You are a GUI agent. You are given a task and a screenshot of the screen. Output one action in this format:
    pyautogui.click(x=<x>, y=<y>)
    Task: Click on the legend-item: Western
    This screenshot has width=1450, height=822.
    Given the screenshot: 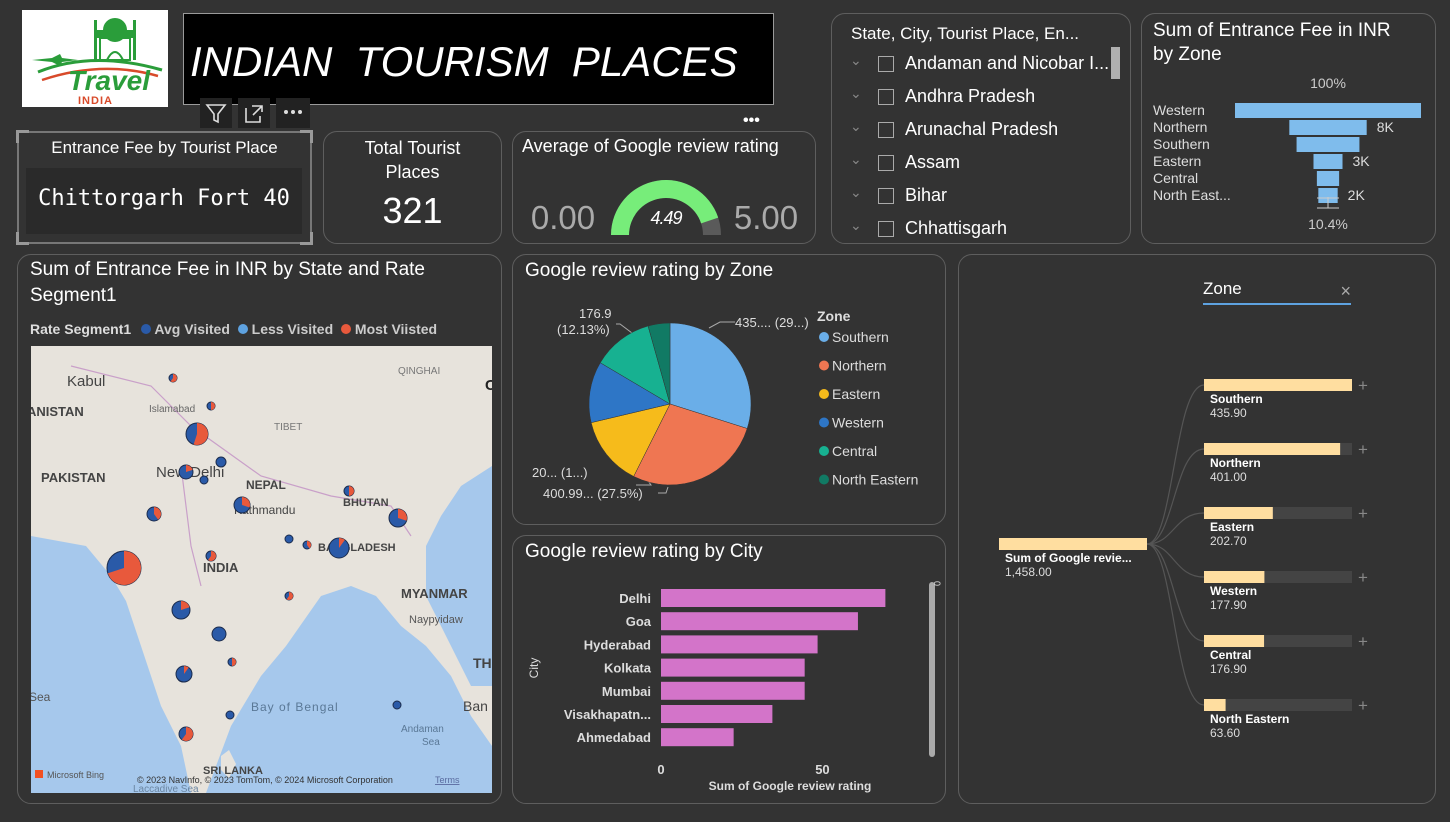 What is the action you would take?
    pyautogui.click(x=858, y=423)
    